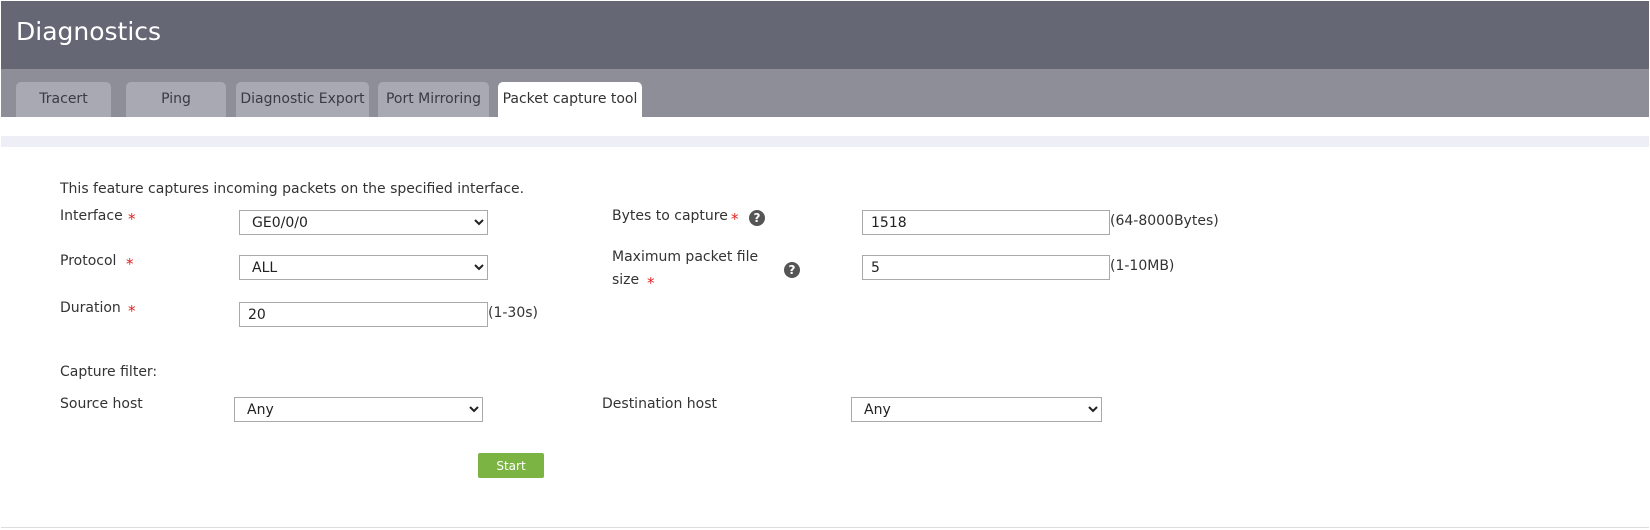 The width and height of the screenshot is (1650, 530). I want to click on destination-host-label: Destination host, so click(660, 404).